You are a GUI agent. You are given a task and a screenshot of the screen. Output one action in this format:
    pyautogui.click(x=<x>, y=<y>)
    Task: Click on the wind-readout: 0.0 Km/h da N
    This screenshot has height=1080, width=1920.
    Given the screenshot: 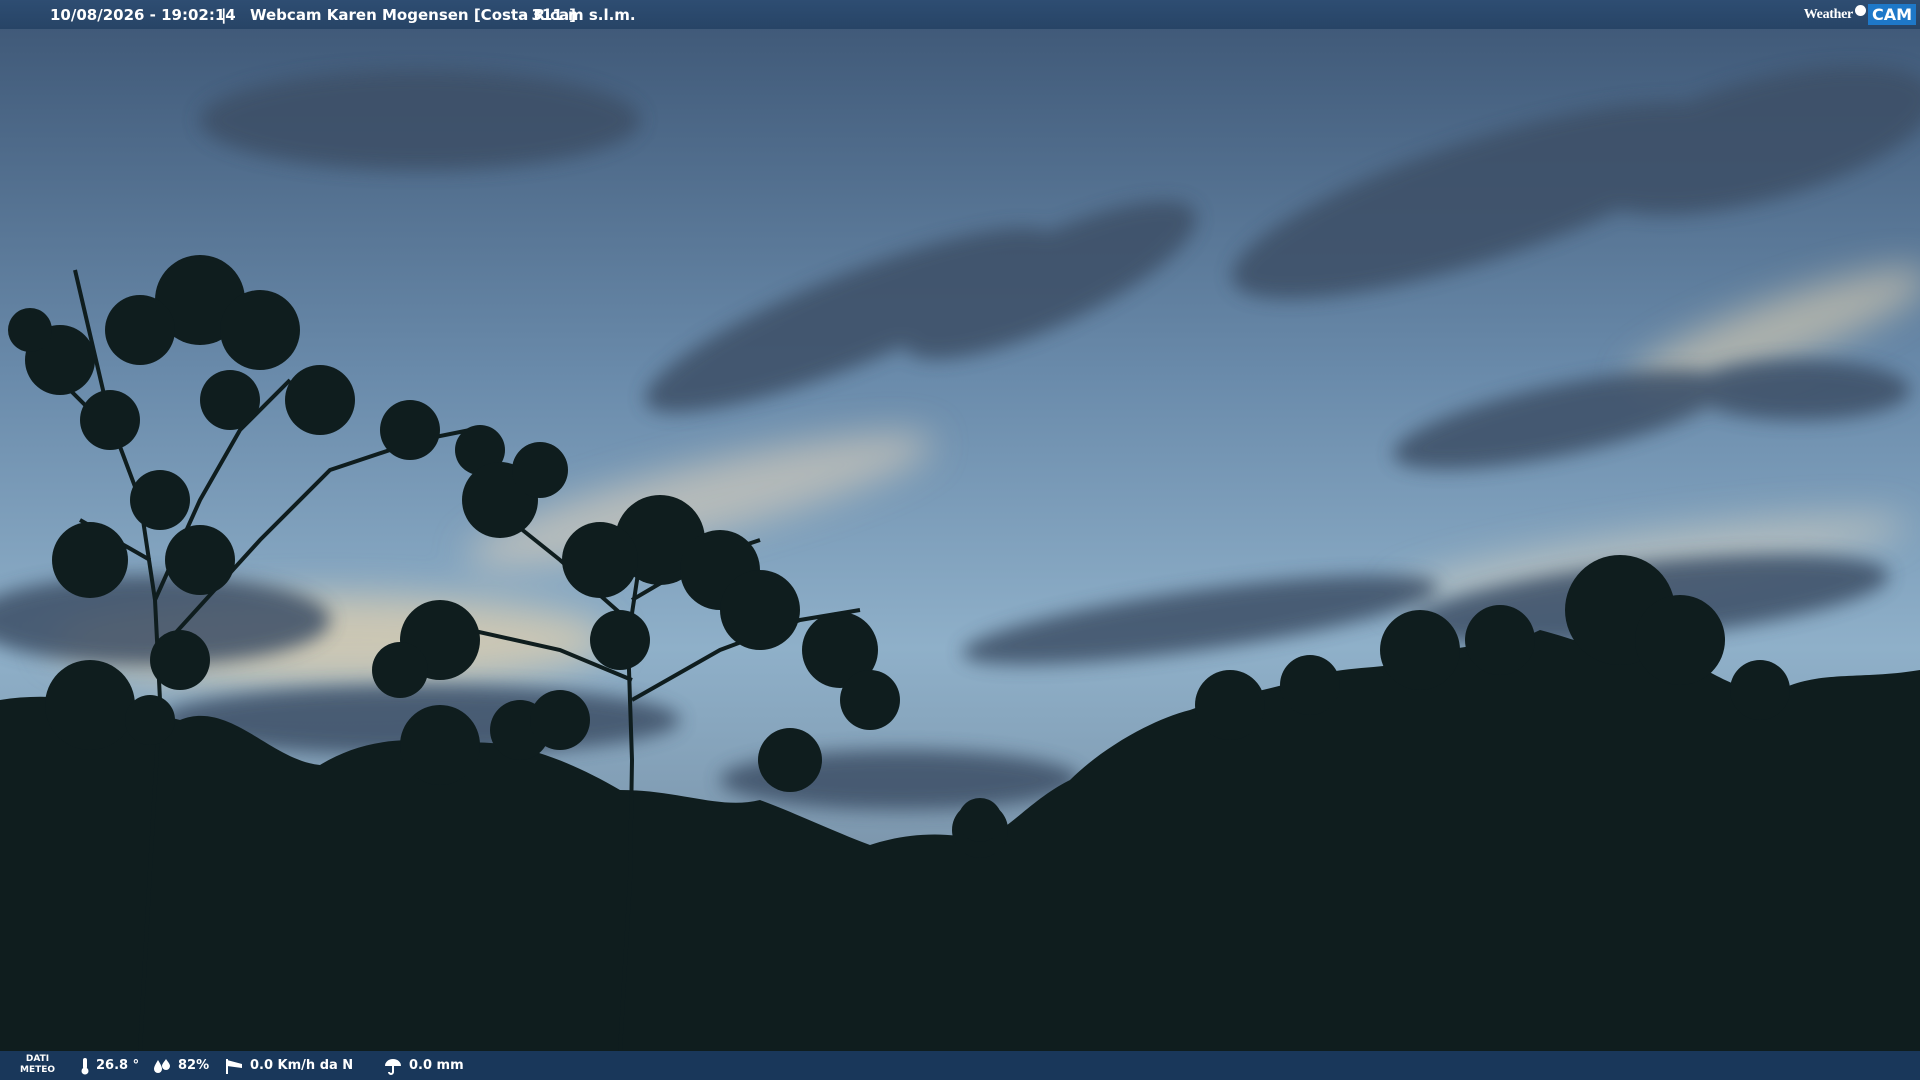 What is the action you would take?
    pyautogui.click(x=288, y=1065)
    